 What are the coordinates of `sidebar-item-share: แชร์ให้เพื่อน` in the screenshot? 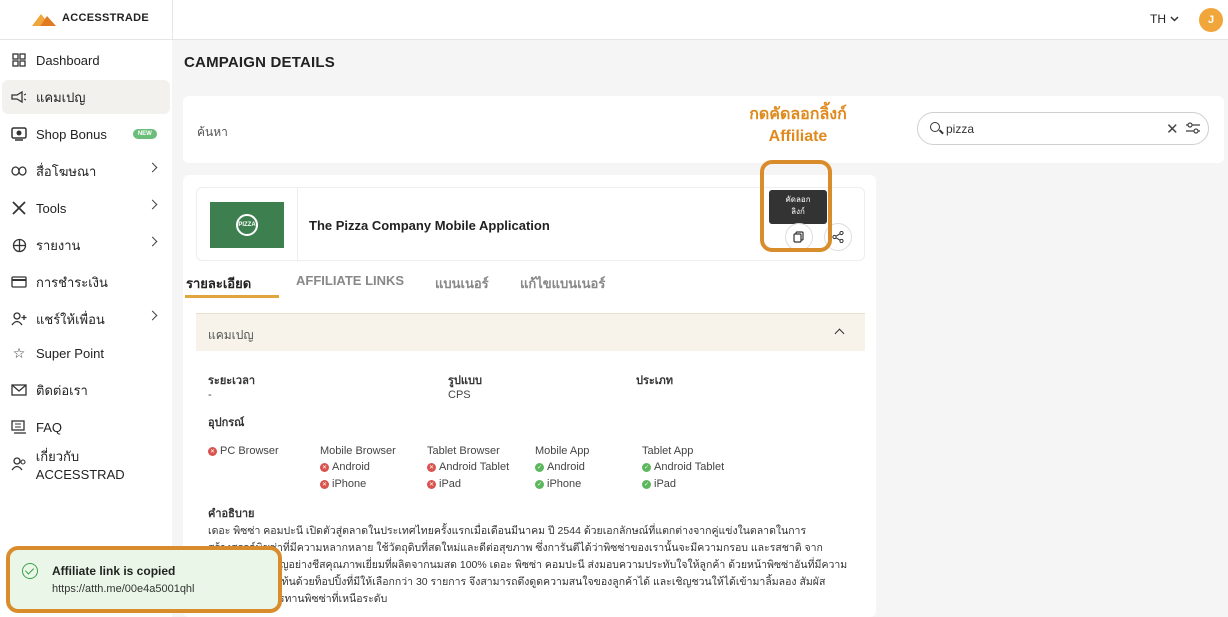 It's located at (86, 319).